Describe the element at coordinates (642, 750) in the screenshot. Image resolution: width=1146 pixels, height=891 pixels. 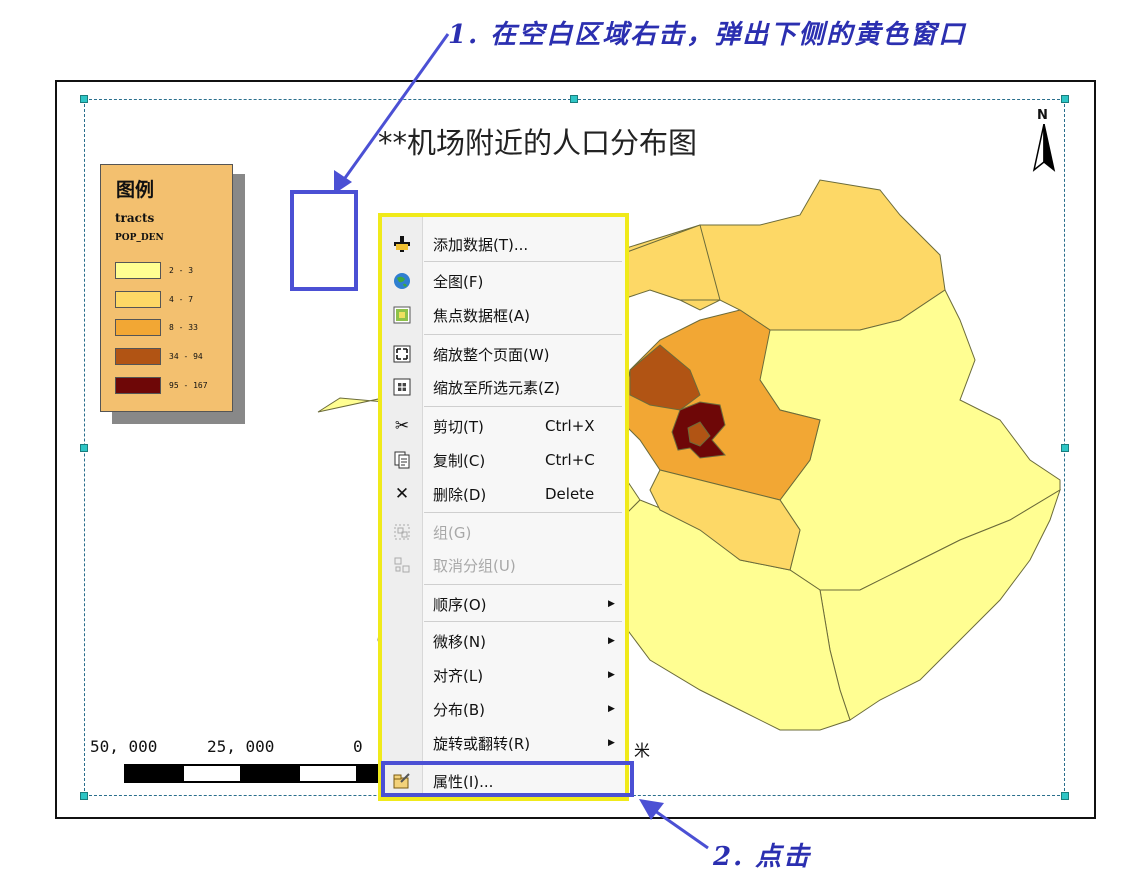
I see `scale-unit: 米` at that location.